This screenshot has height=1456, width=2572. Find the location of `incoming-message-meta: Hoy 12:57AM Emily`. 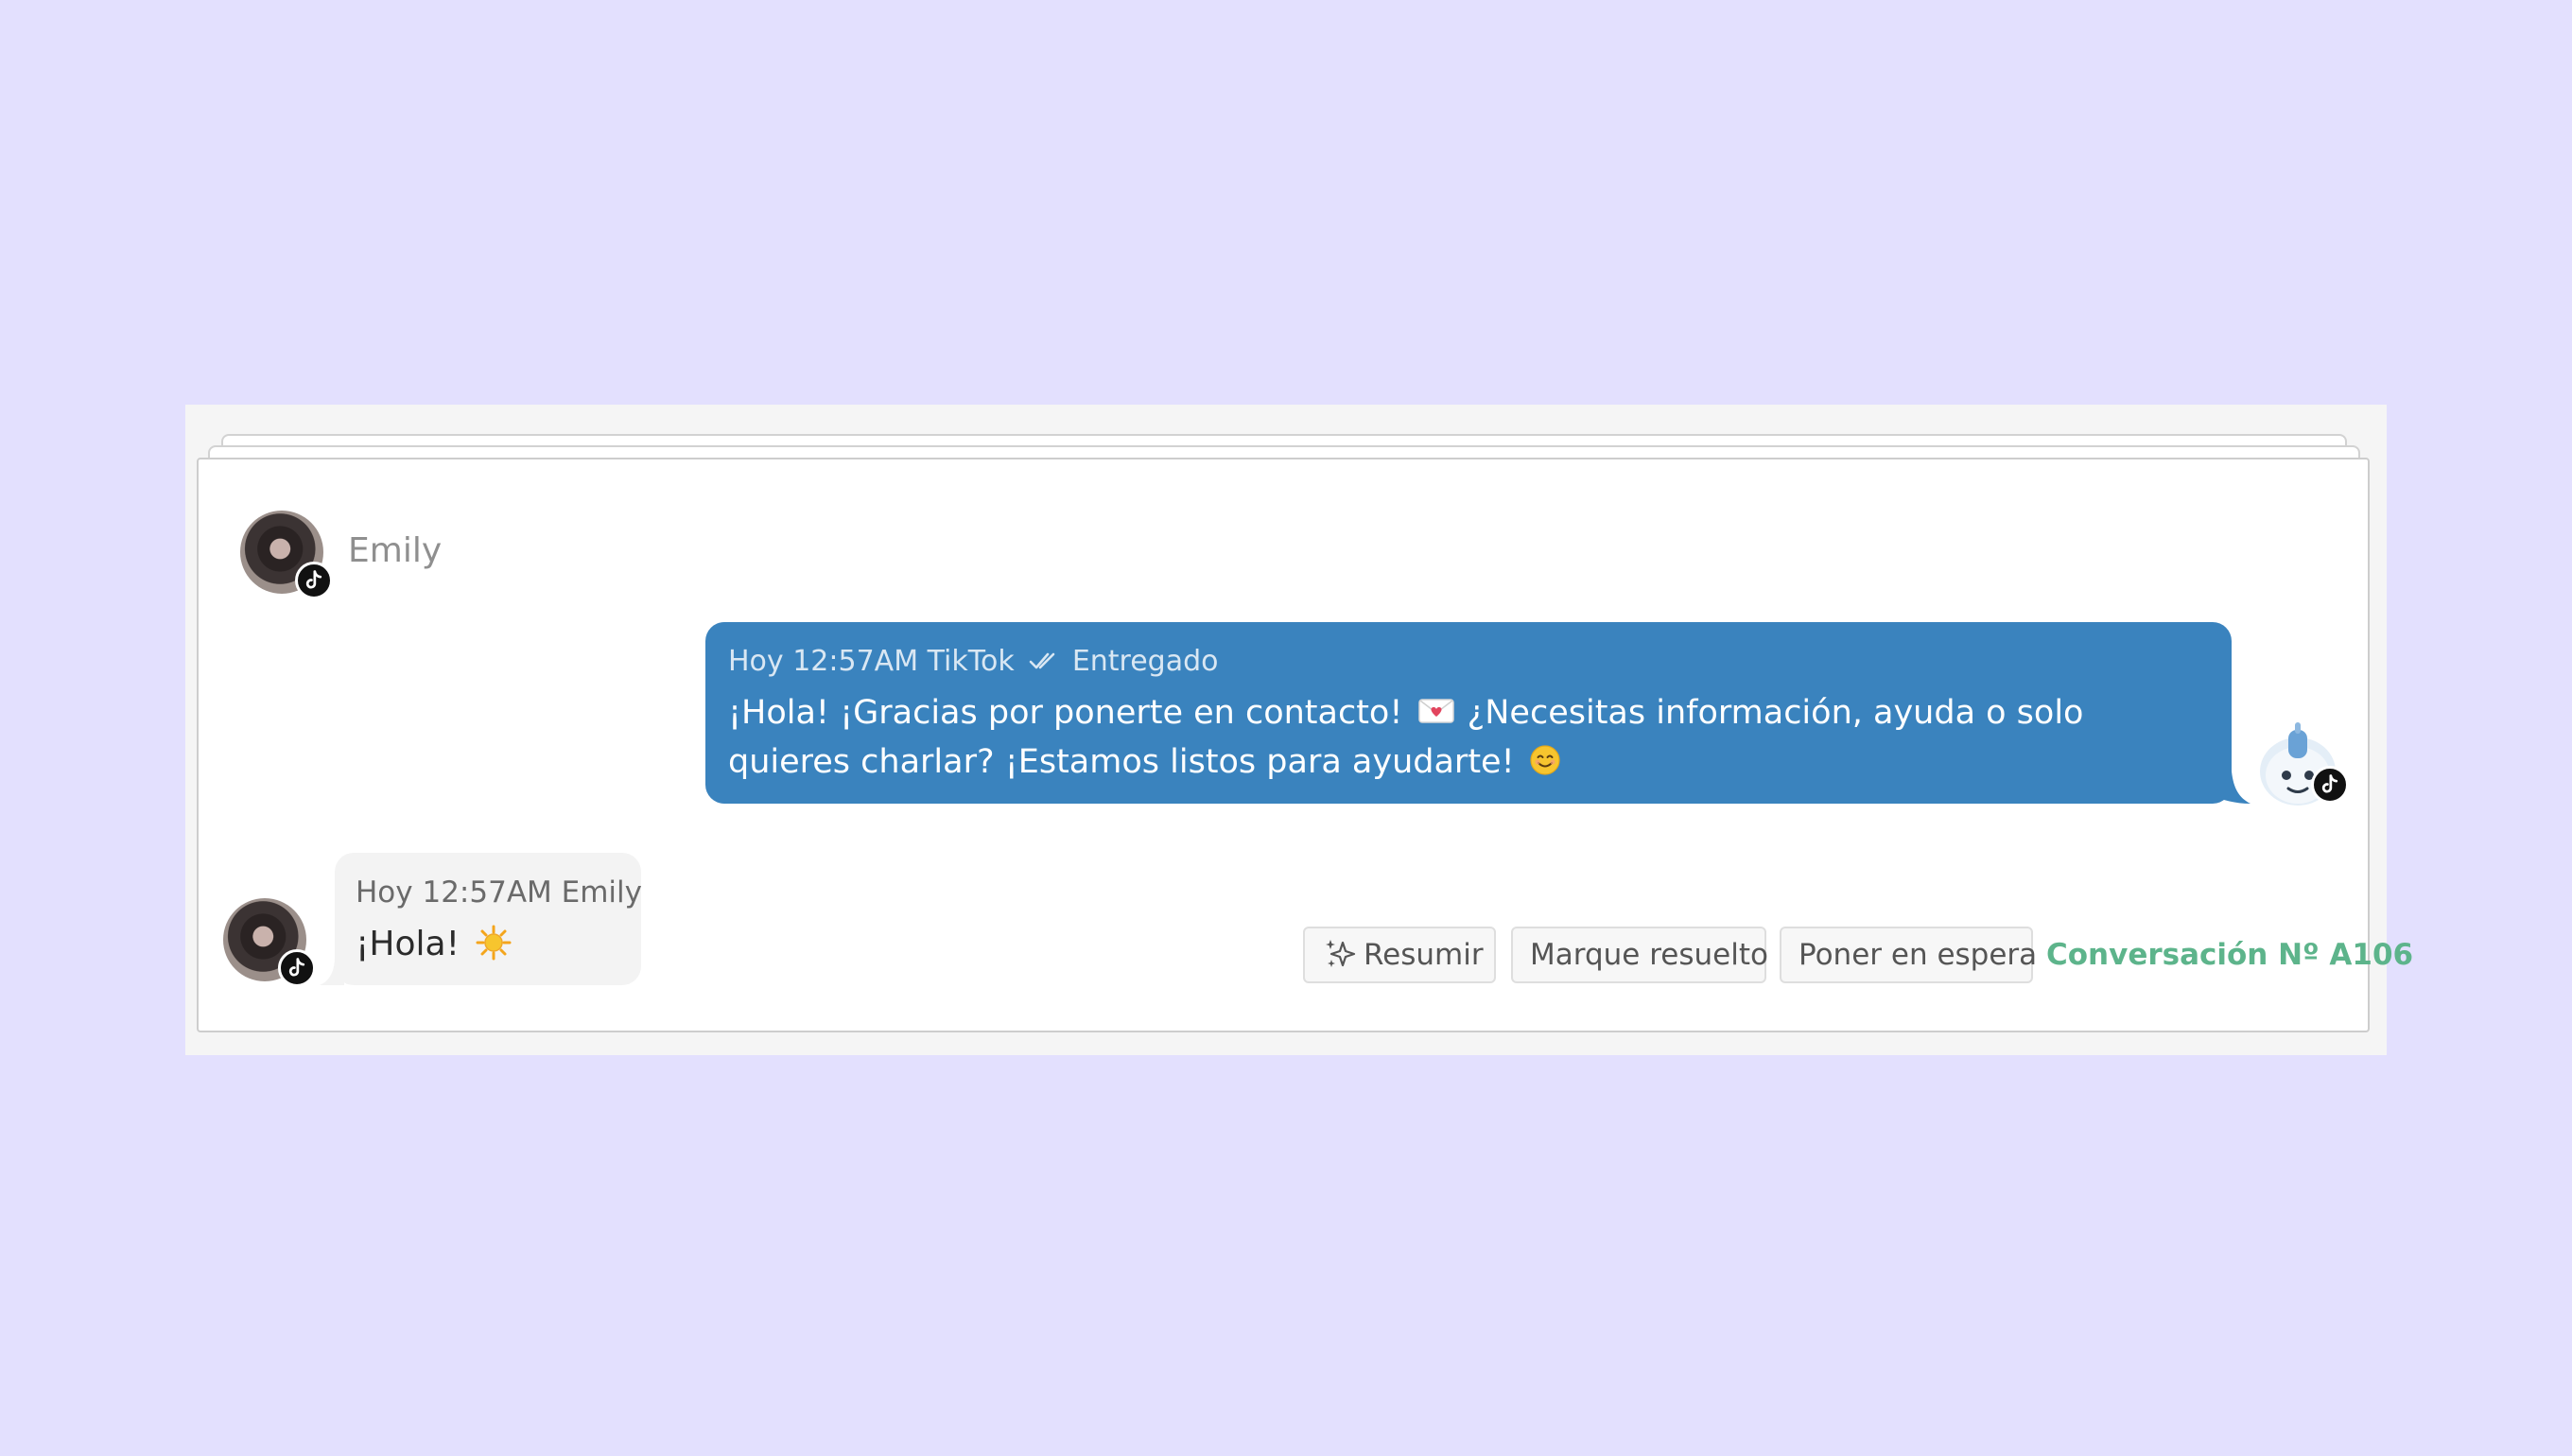

incoming-message-meta: Hoy 12:57AM Emily is located at coordinates (499, 892).